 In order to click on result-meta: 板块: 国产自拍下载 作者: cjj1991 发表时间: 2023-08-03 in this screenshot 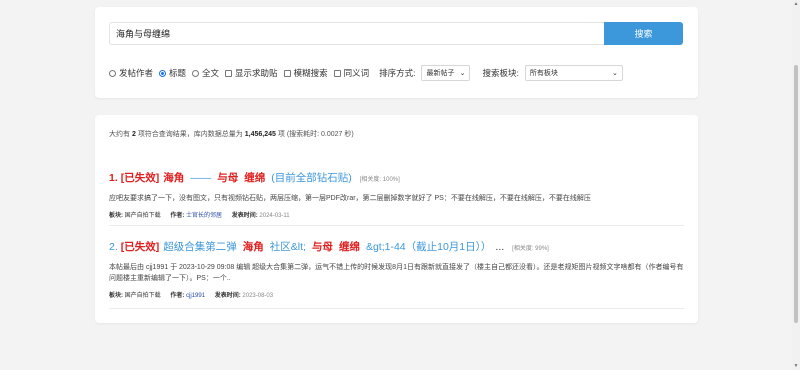, I will do `click(396, 294)`.